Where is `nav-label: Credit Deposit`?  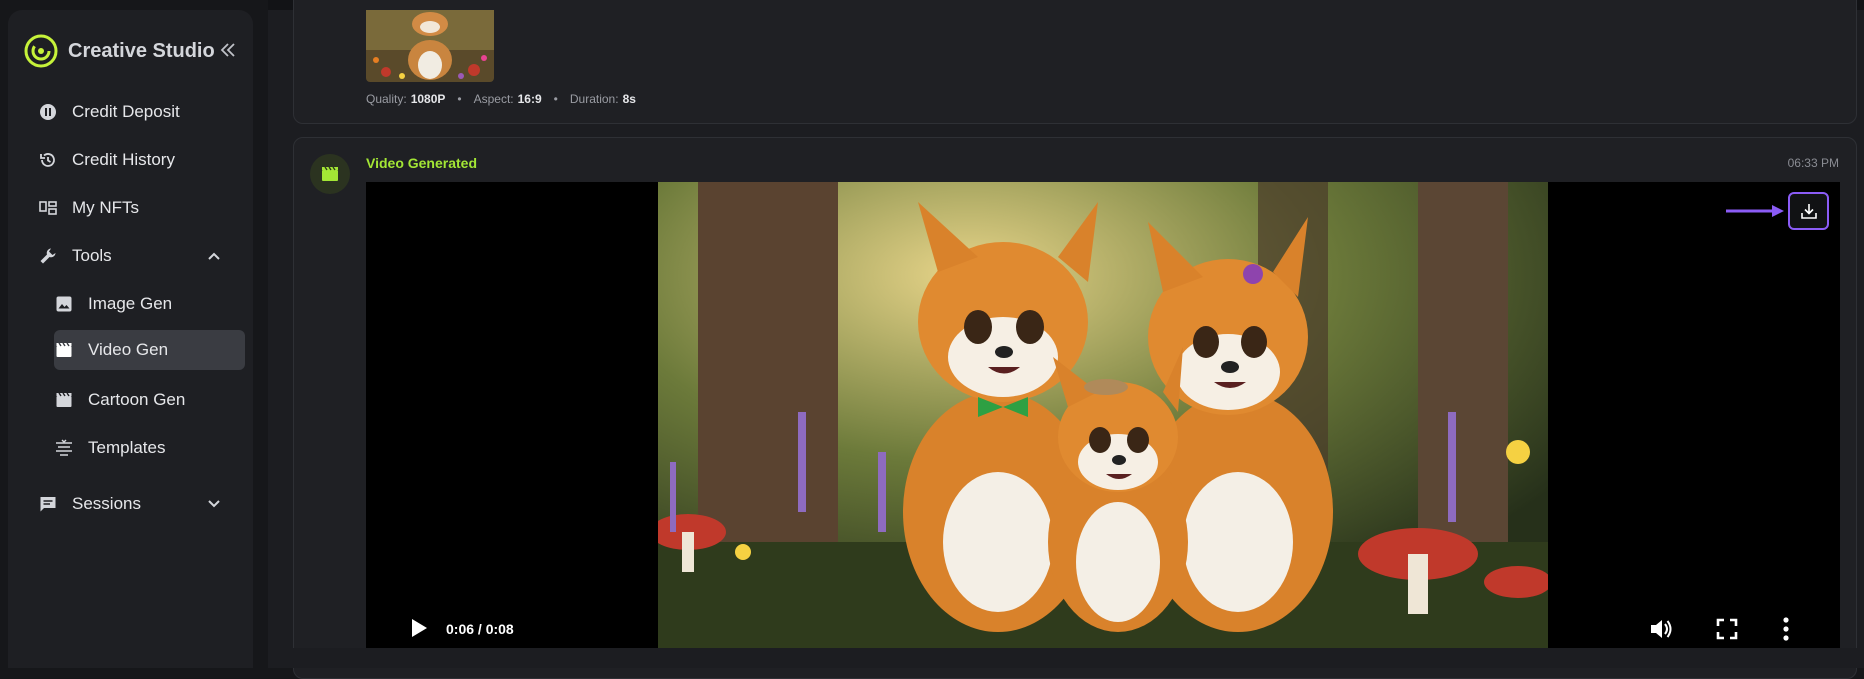
nav-label: Credit Deposit is located at coordinates (126, 111).